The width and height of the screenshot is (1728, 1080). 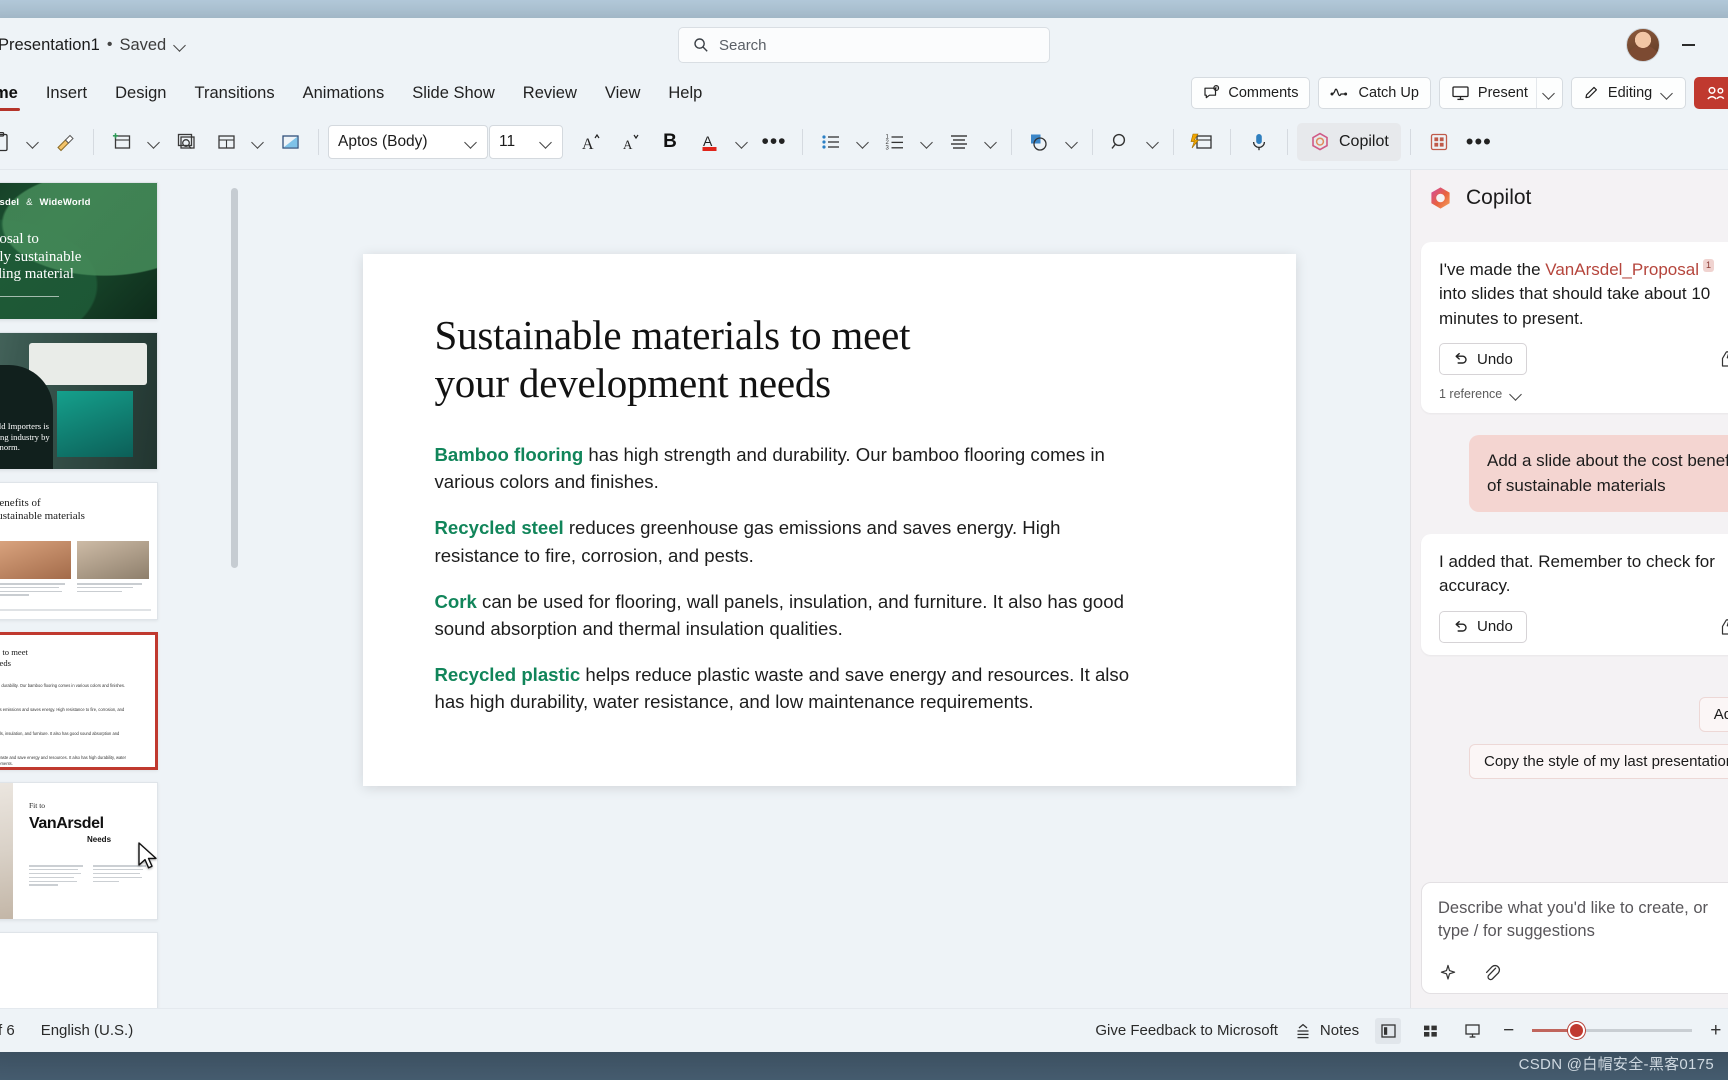 What do you see at coordinates (1388, 1030) in the screenshot?
I see `normal-view-button` at bounding box center [1388, 1030].